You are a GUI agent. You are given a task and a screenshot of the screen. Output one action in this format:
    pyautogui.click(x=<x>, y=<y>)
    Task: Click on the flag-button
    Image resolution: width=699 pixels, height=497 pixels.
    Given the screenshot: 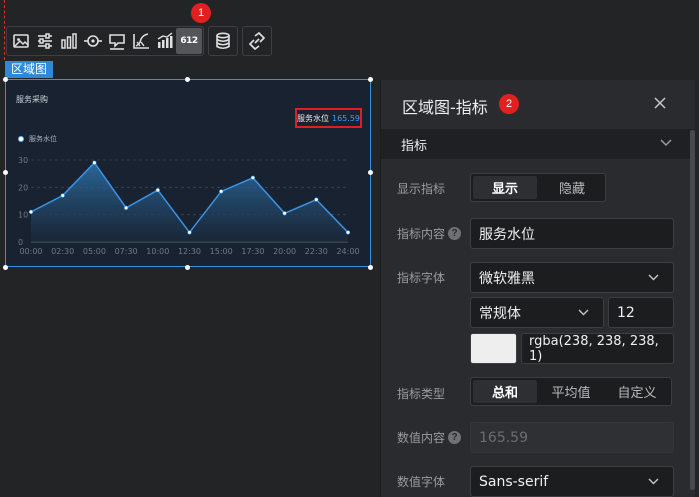 What is the action you would take?
    pyautogui.click(x=117, y=41)
    